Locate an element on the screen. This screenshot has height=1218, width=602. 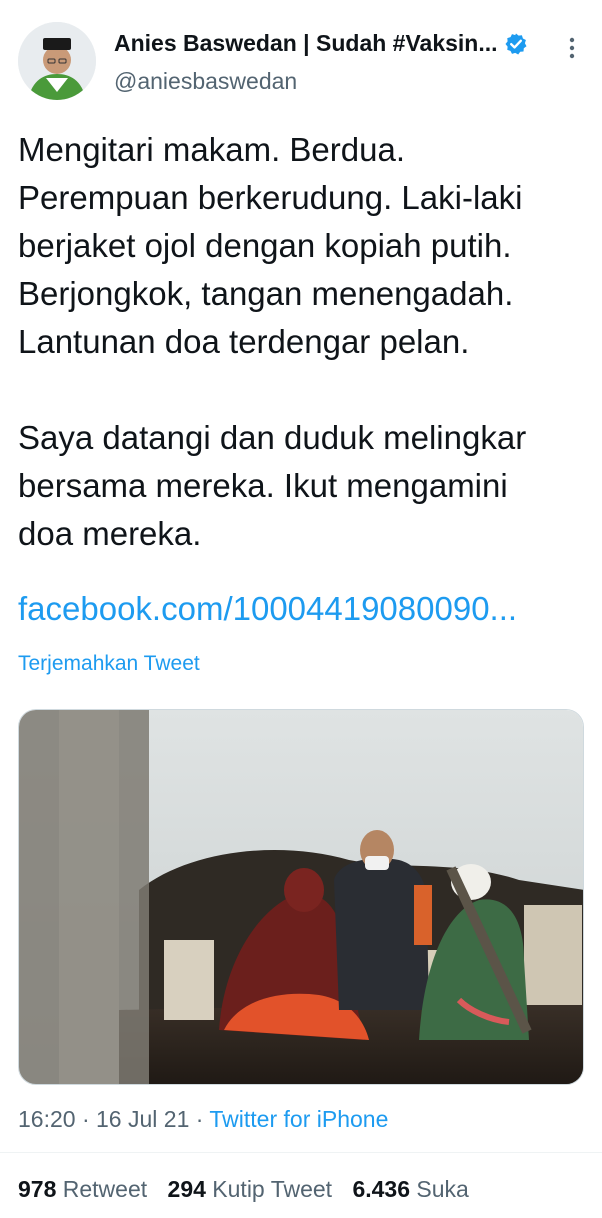
author-avatar is located at coordinates (57, 61).